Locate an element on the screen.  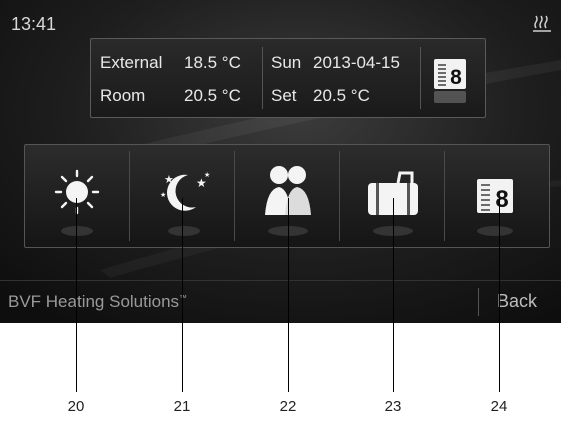
date: 2013-04-15 is located at coordinates (356, 62).